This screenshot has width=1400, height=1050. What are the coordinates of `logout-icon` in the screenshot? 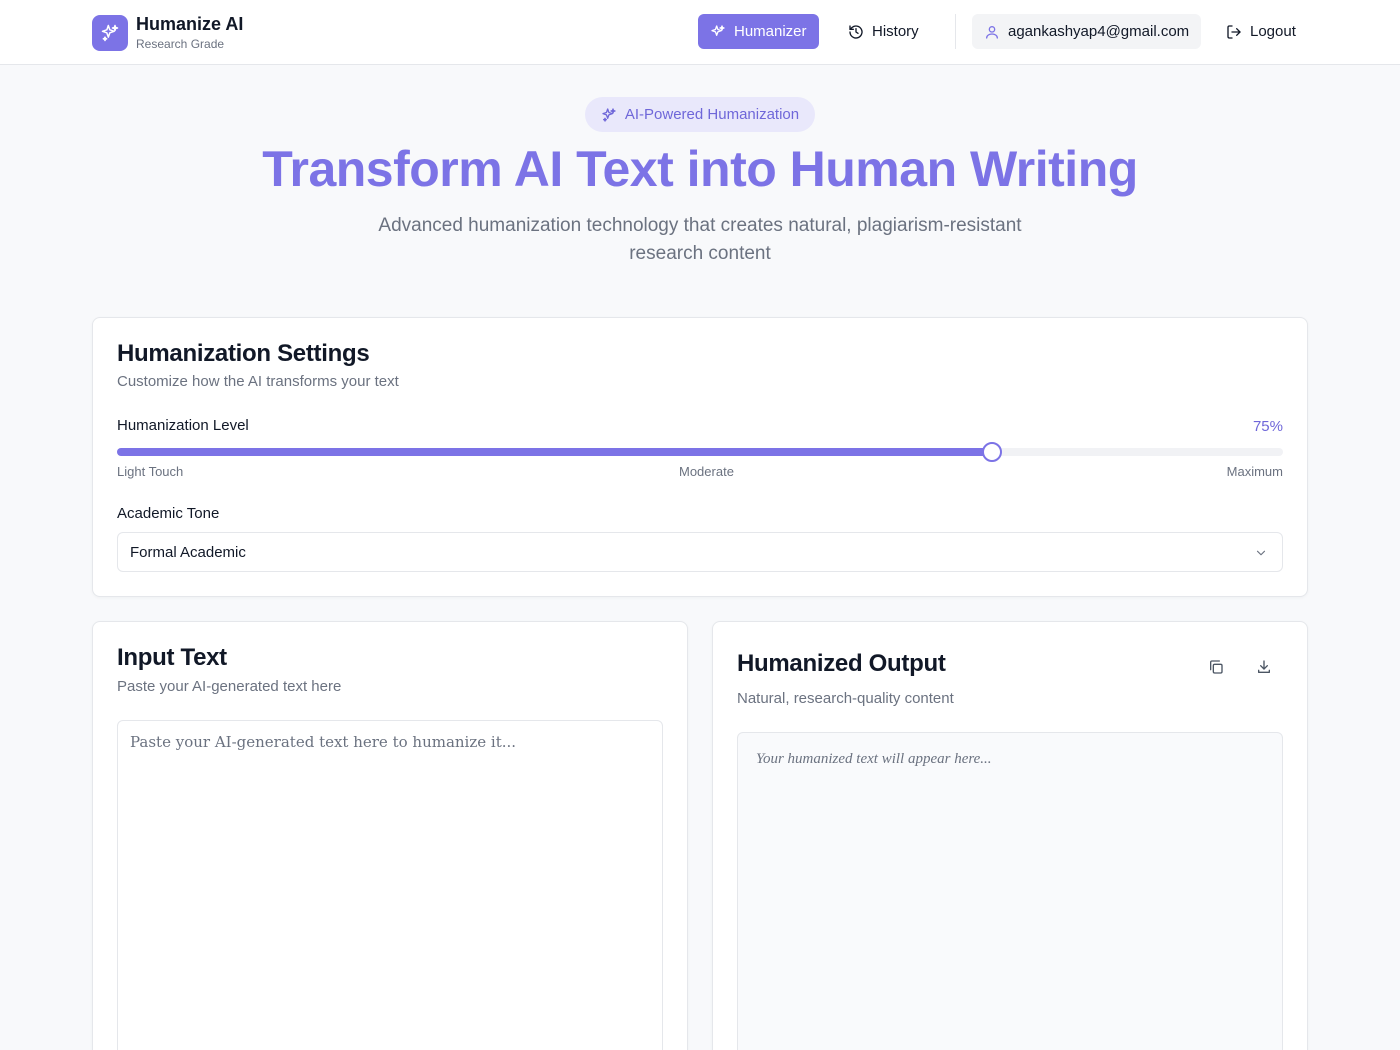 It's located at (1234, 31).